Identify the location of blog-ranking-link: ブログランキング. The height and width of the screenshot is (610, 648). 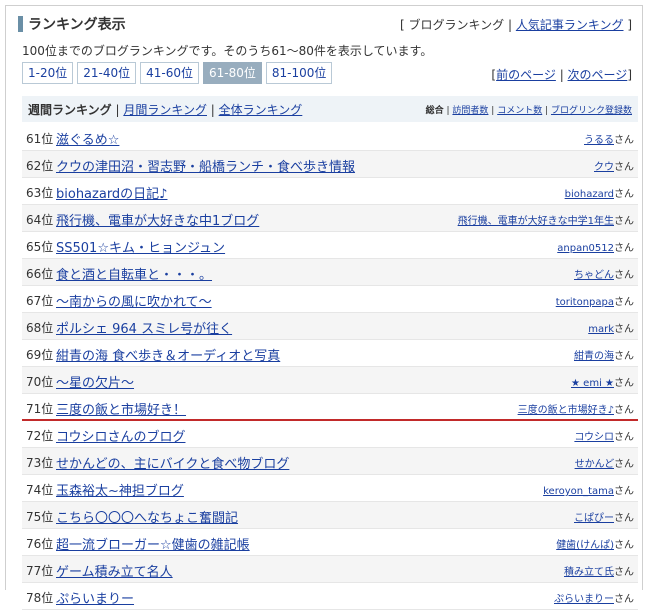
(457, 25).